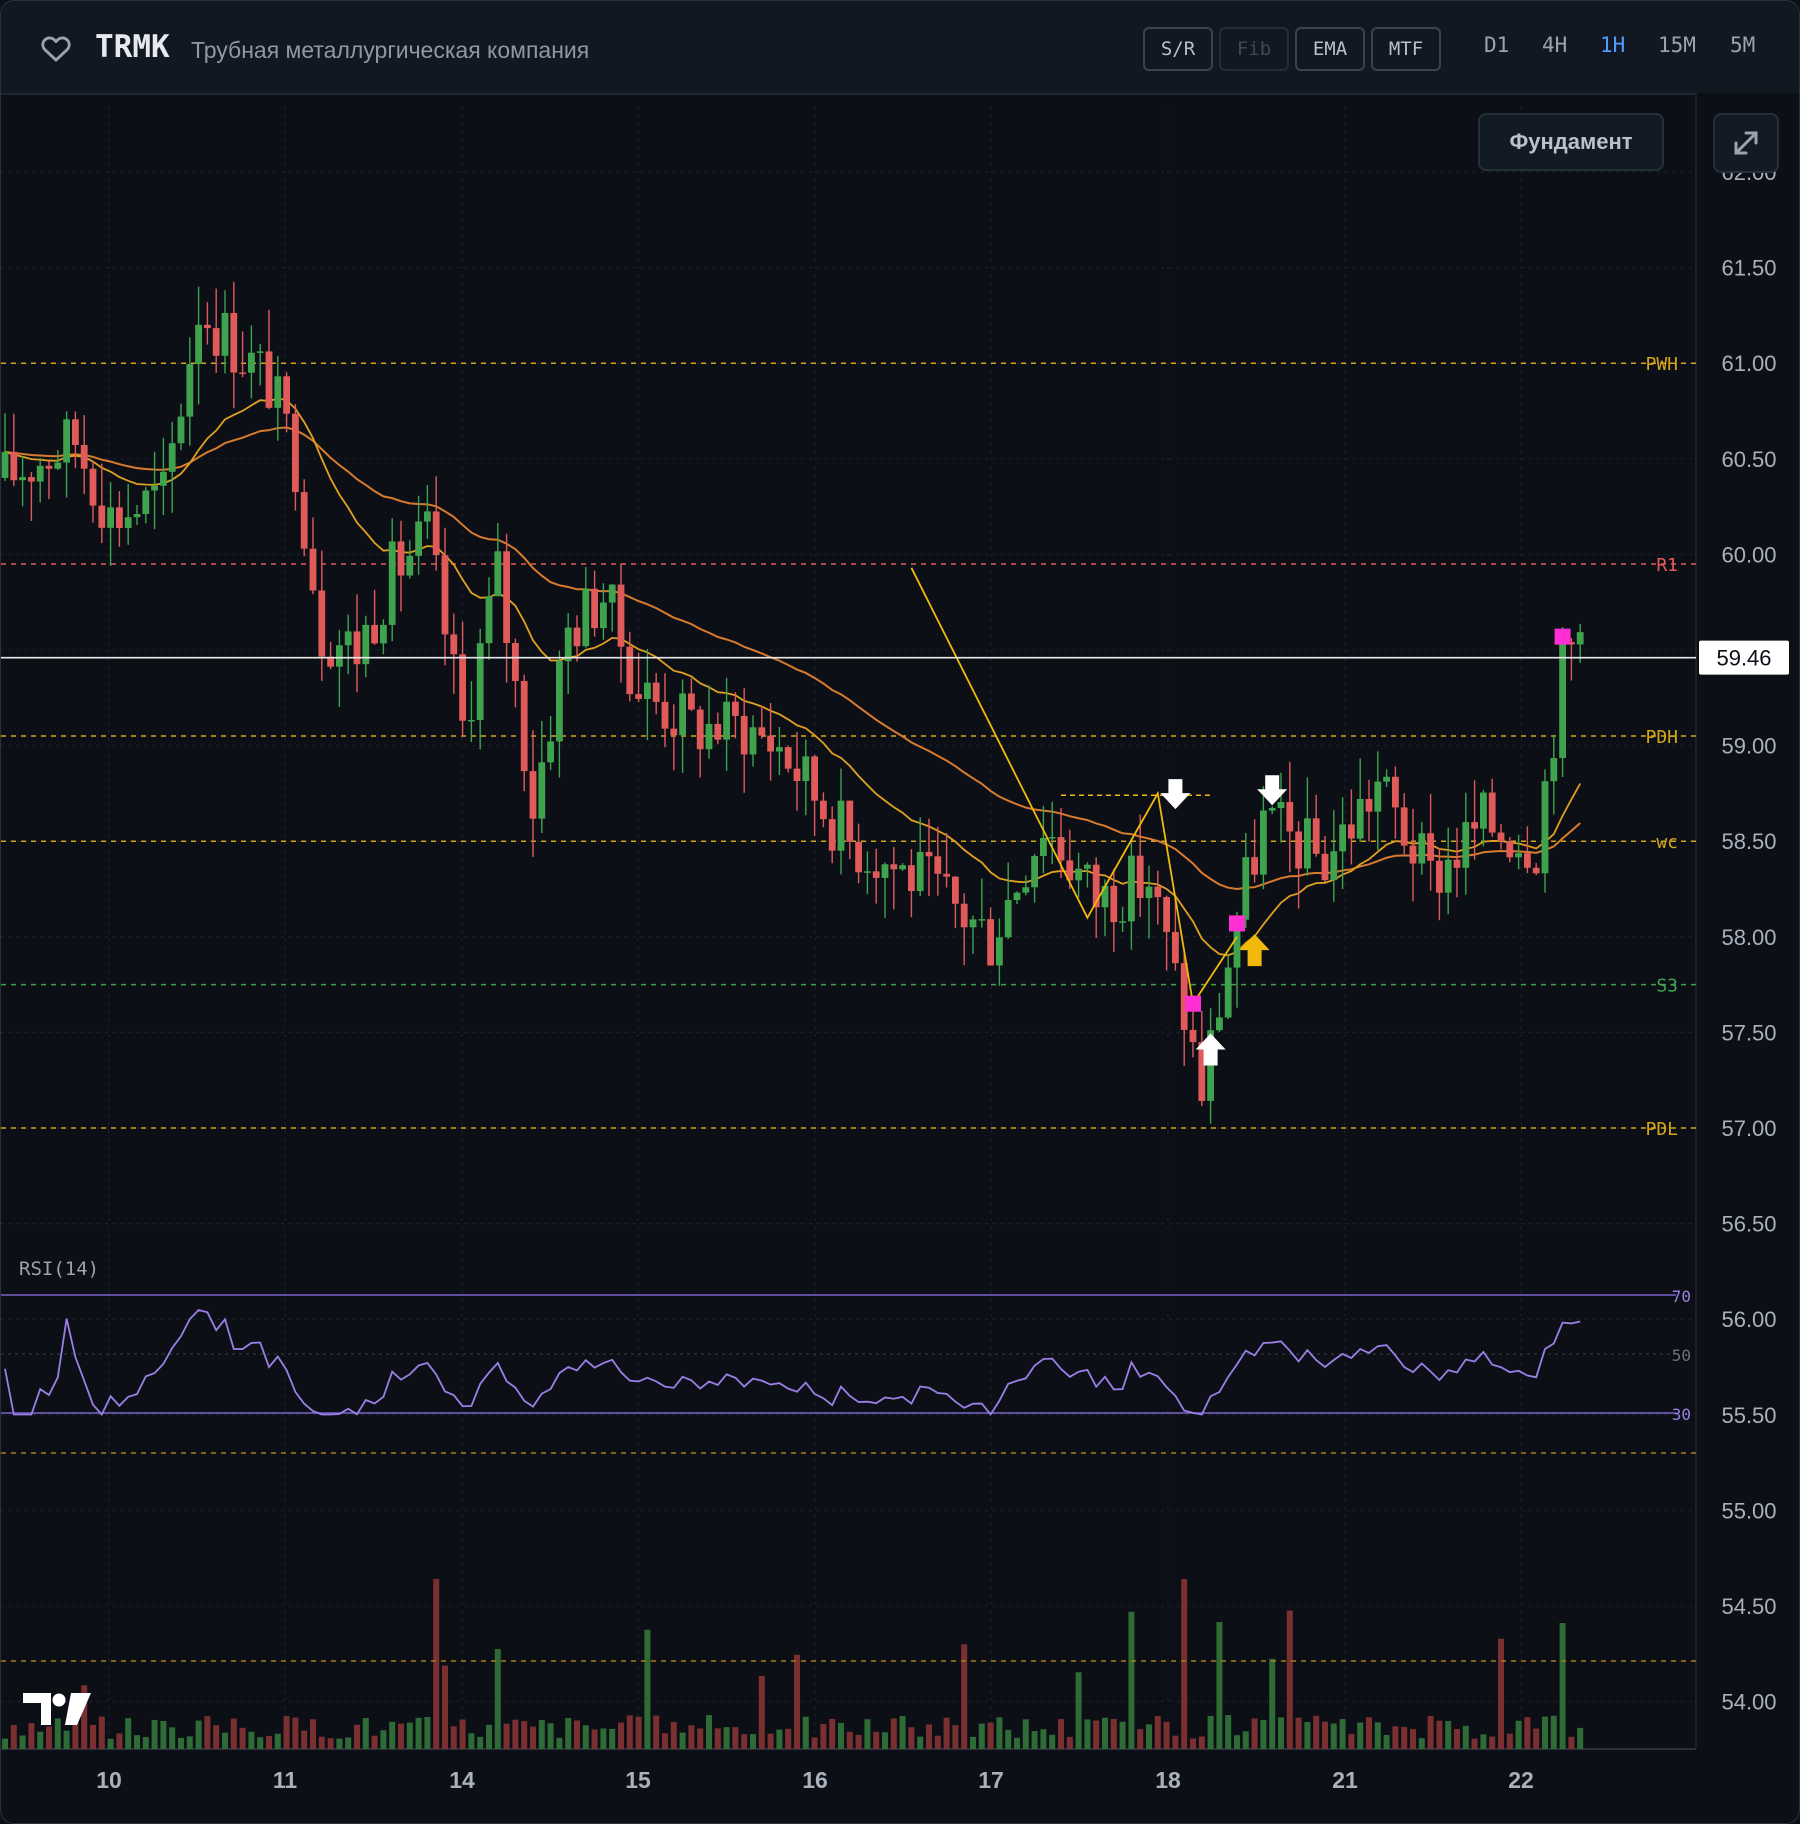 Image resolution: width=1800 pixels, height=1824 pixels. What do you see at coordinates (638, 1780) in the screenshot?
I see `x-tick-label: 15` at bounding box center [638, 1780].